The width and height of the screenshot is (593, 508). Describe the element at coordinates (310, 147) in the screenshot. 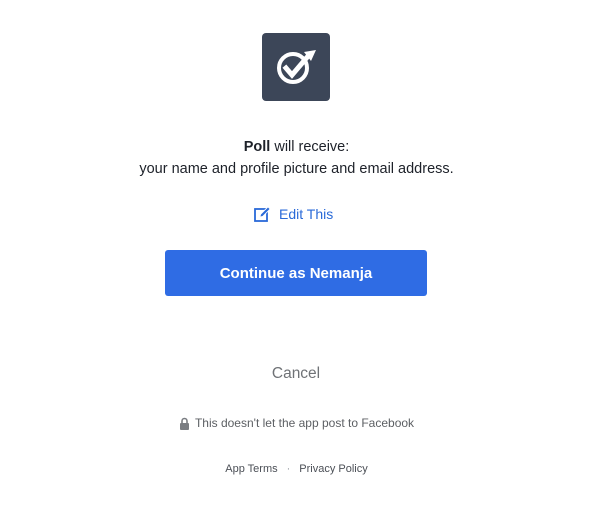

I see `receive-suffix: will receive:` at that location.